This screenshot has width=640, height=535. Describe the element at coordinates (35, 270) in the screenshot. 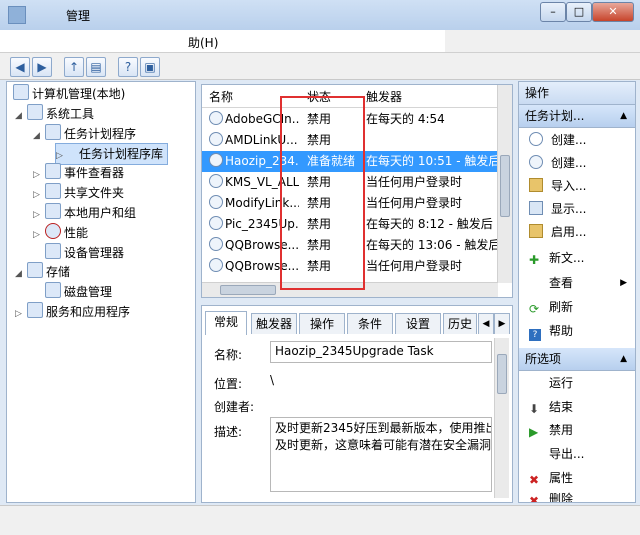

I see `storage-icon` at that location.